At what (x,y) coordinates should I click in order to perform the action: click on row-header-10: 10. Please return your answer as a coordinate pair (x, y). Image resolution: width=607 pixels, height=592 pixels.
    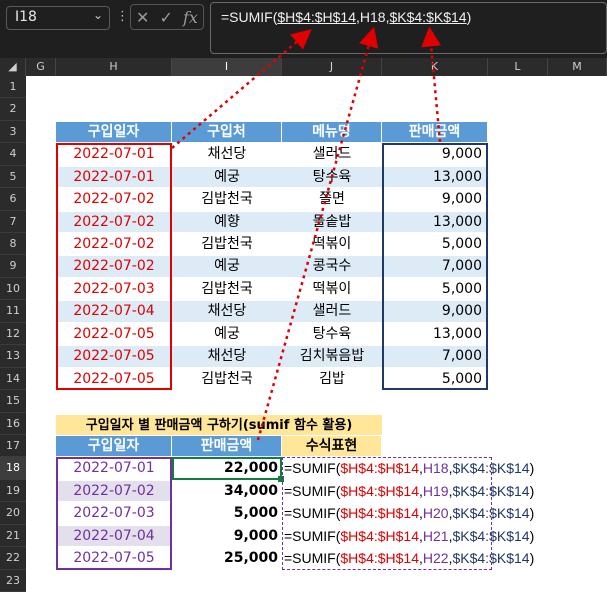
    Looking at the image, I should click on (13, 289).